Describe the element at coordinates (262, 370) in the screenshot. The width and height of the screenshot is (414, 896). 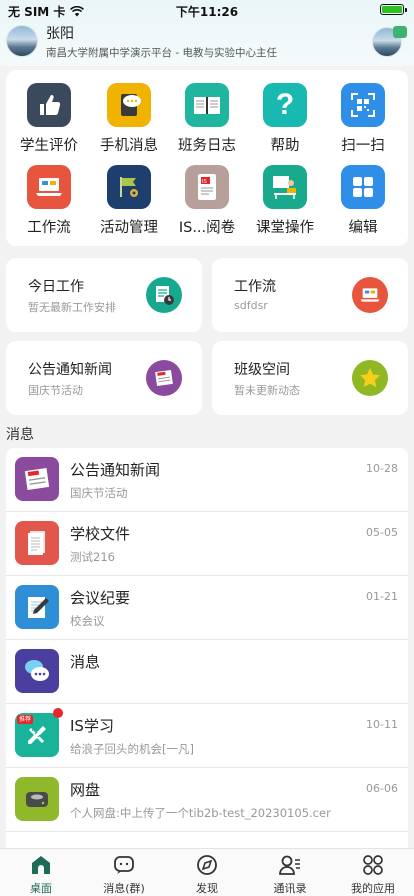
I see `tile-title: 班级空间` at that location.